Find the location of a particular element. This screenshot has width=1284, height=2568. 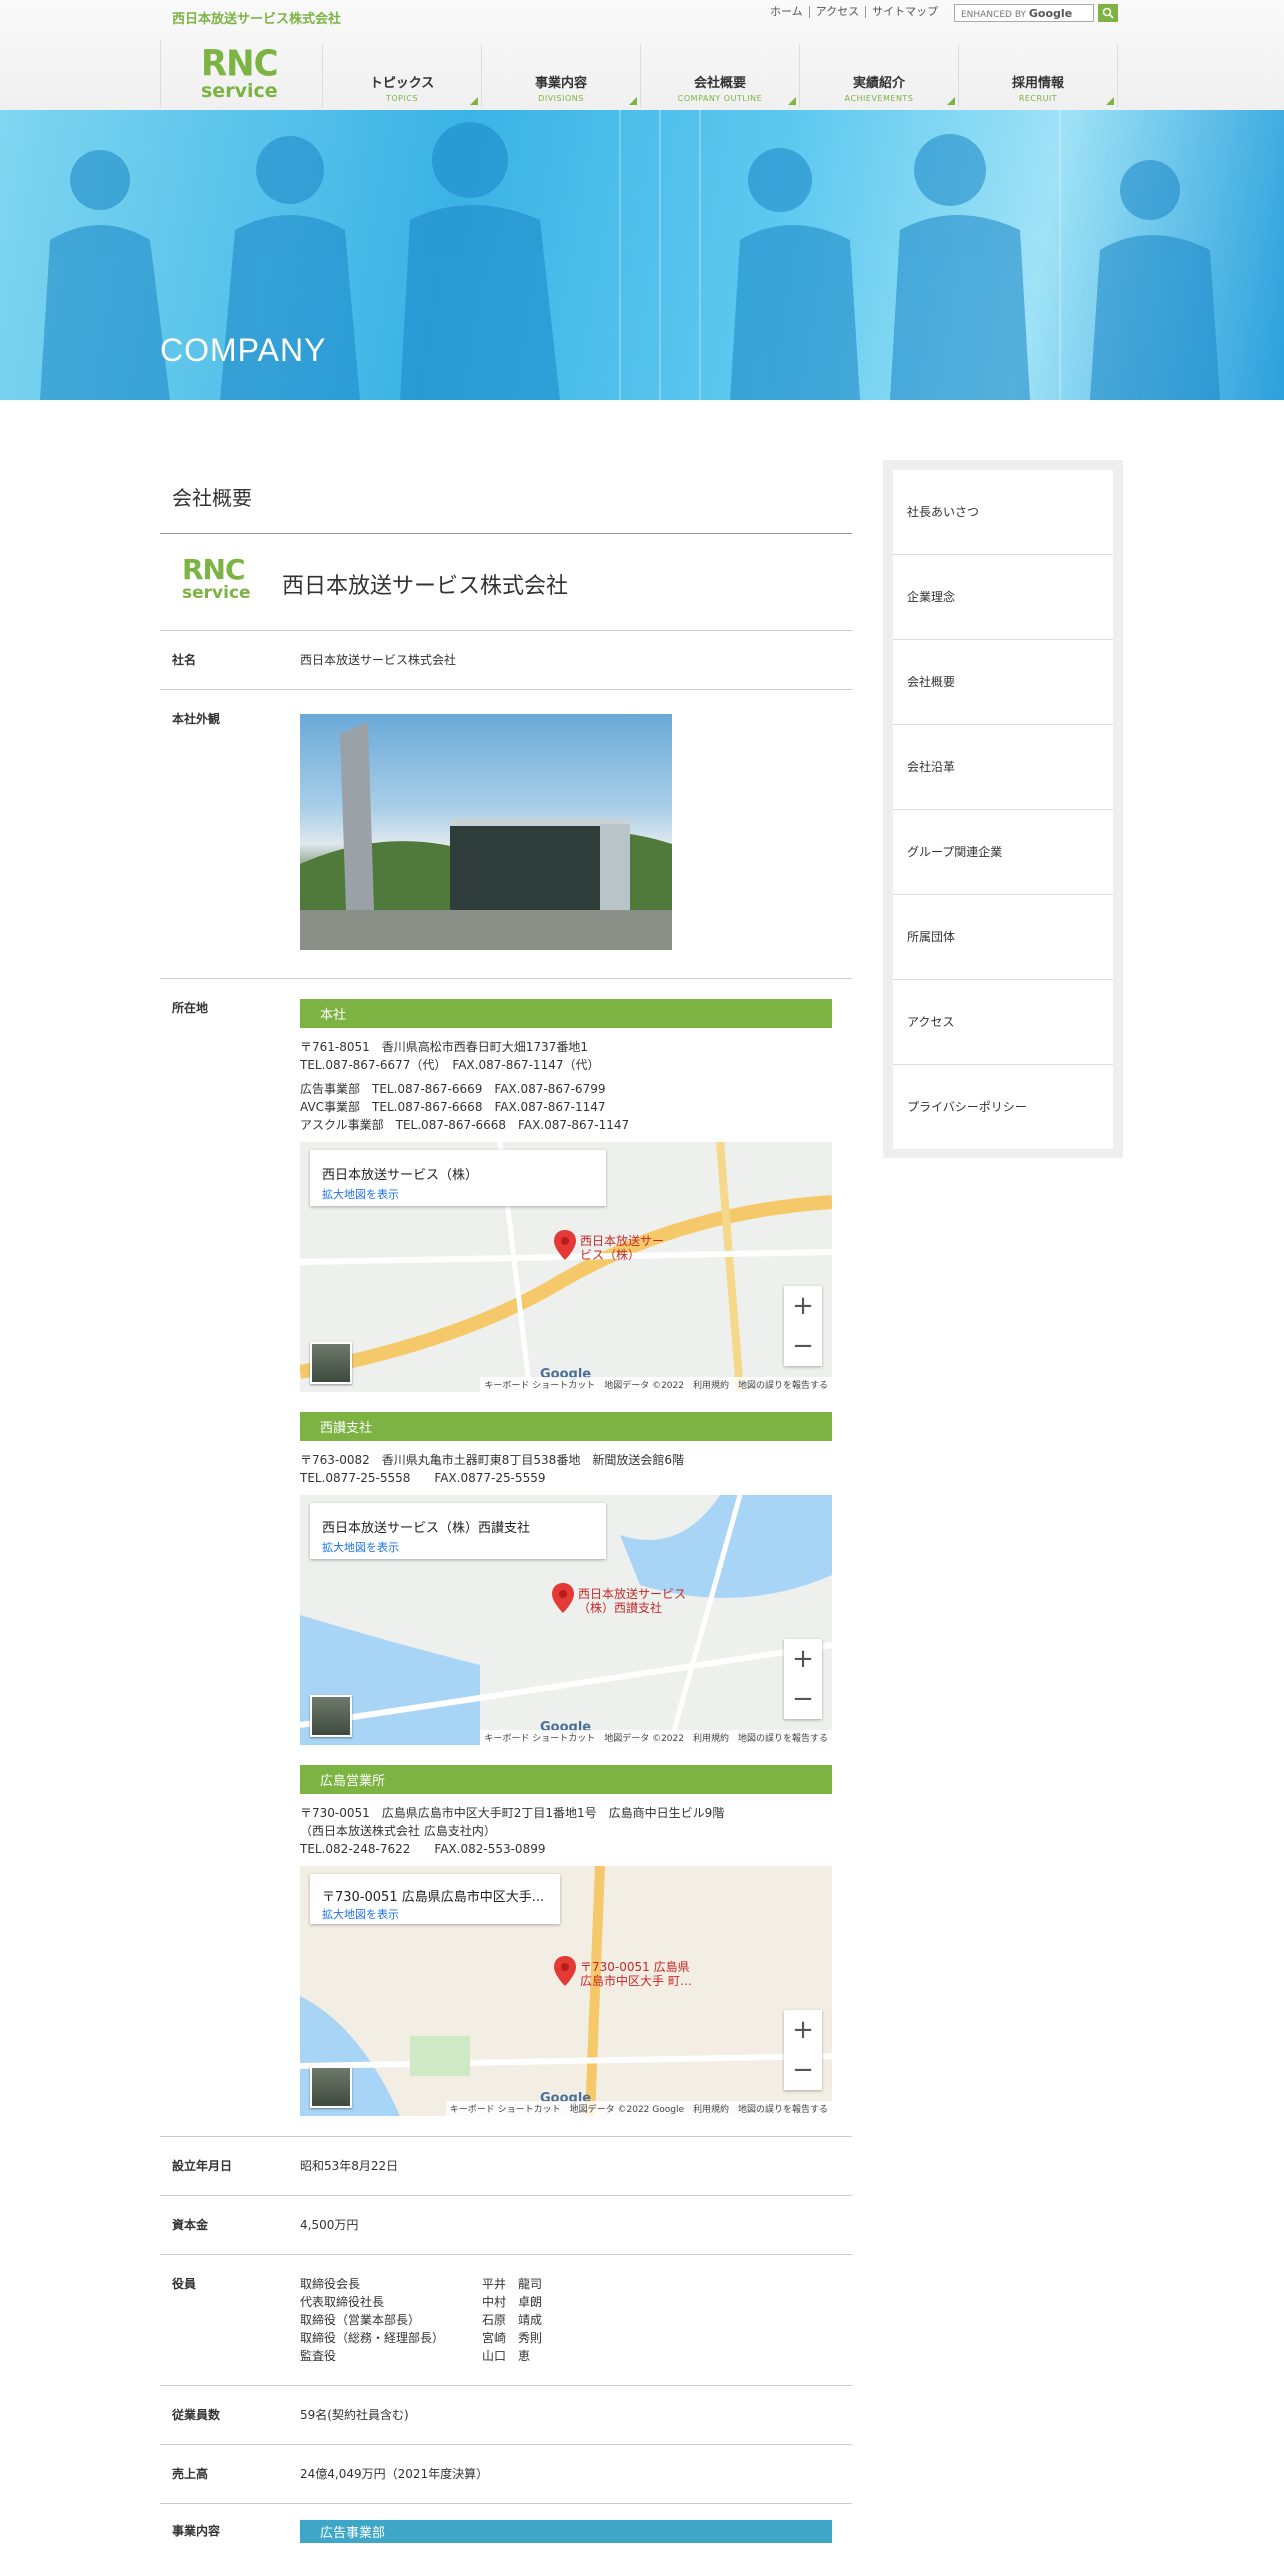

nav-label: 実績紹介 is located at coordinates (878, 83).